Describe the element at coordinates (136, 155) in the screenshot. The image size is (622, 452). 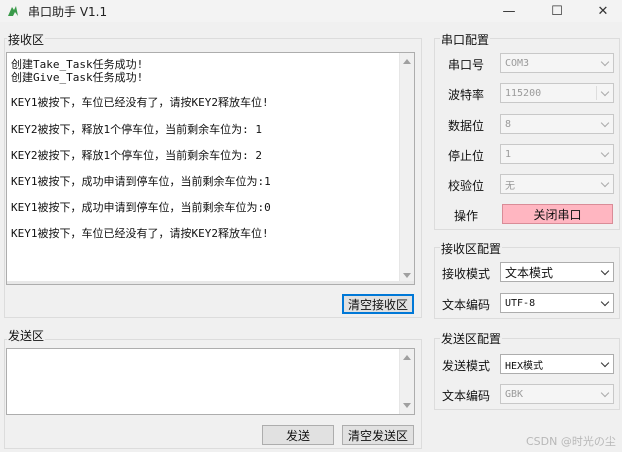
I see `receive-line: KEY2被按下，释放1个停车位，当前剩余车位为: 2` at that location.